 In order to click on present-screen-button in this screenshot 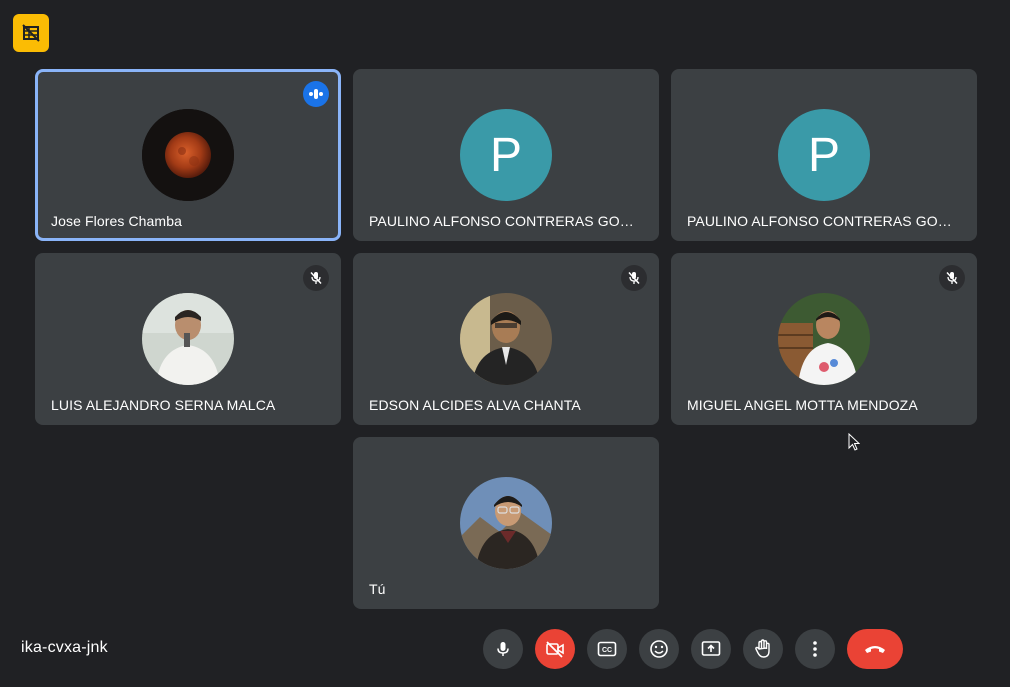, I will do `click(711, 649)`.